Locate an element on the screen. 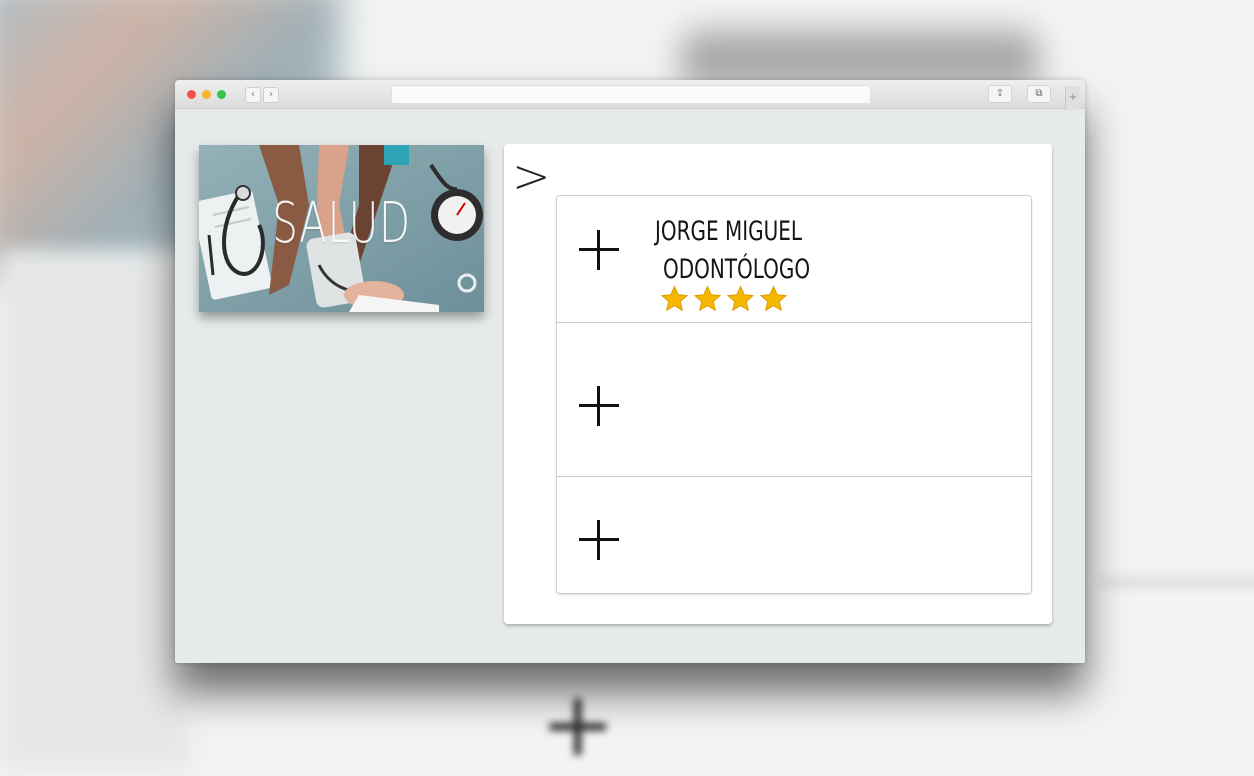 This screenshot has height=776, width=1254. maximize-window-button is located at coordinates (221, 94).